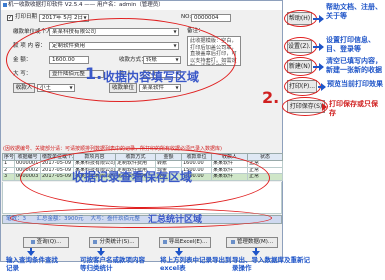  Describe the element at coordinates (94, 73) in the screenshot. I see `area1-number: 1.` at that location.